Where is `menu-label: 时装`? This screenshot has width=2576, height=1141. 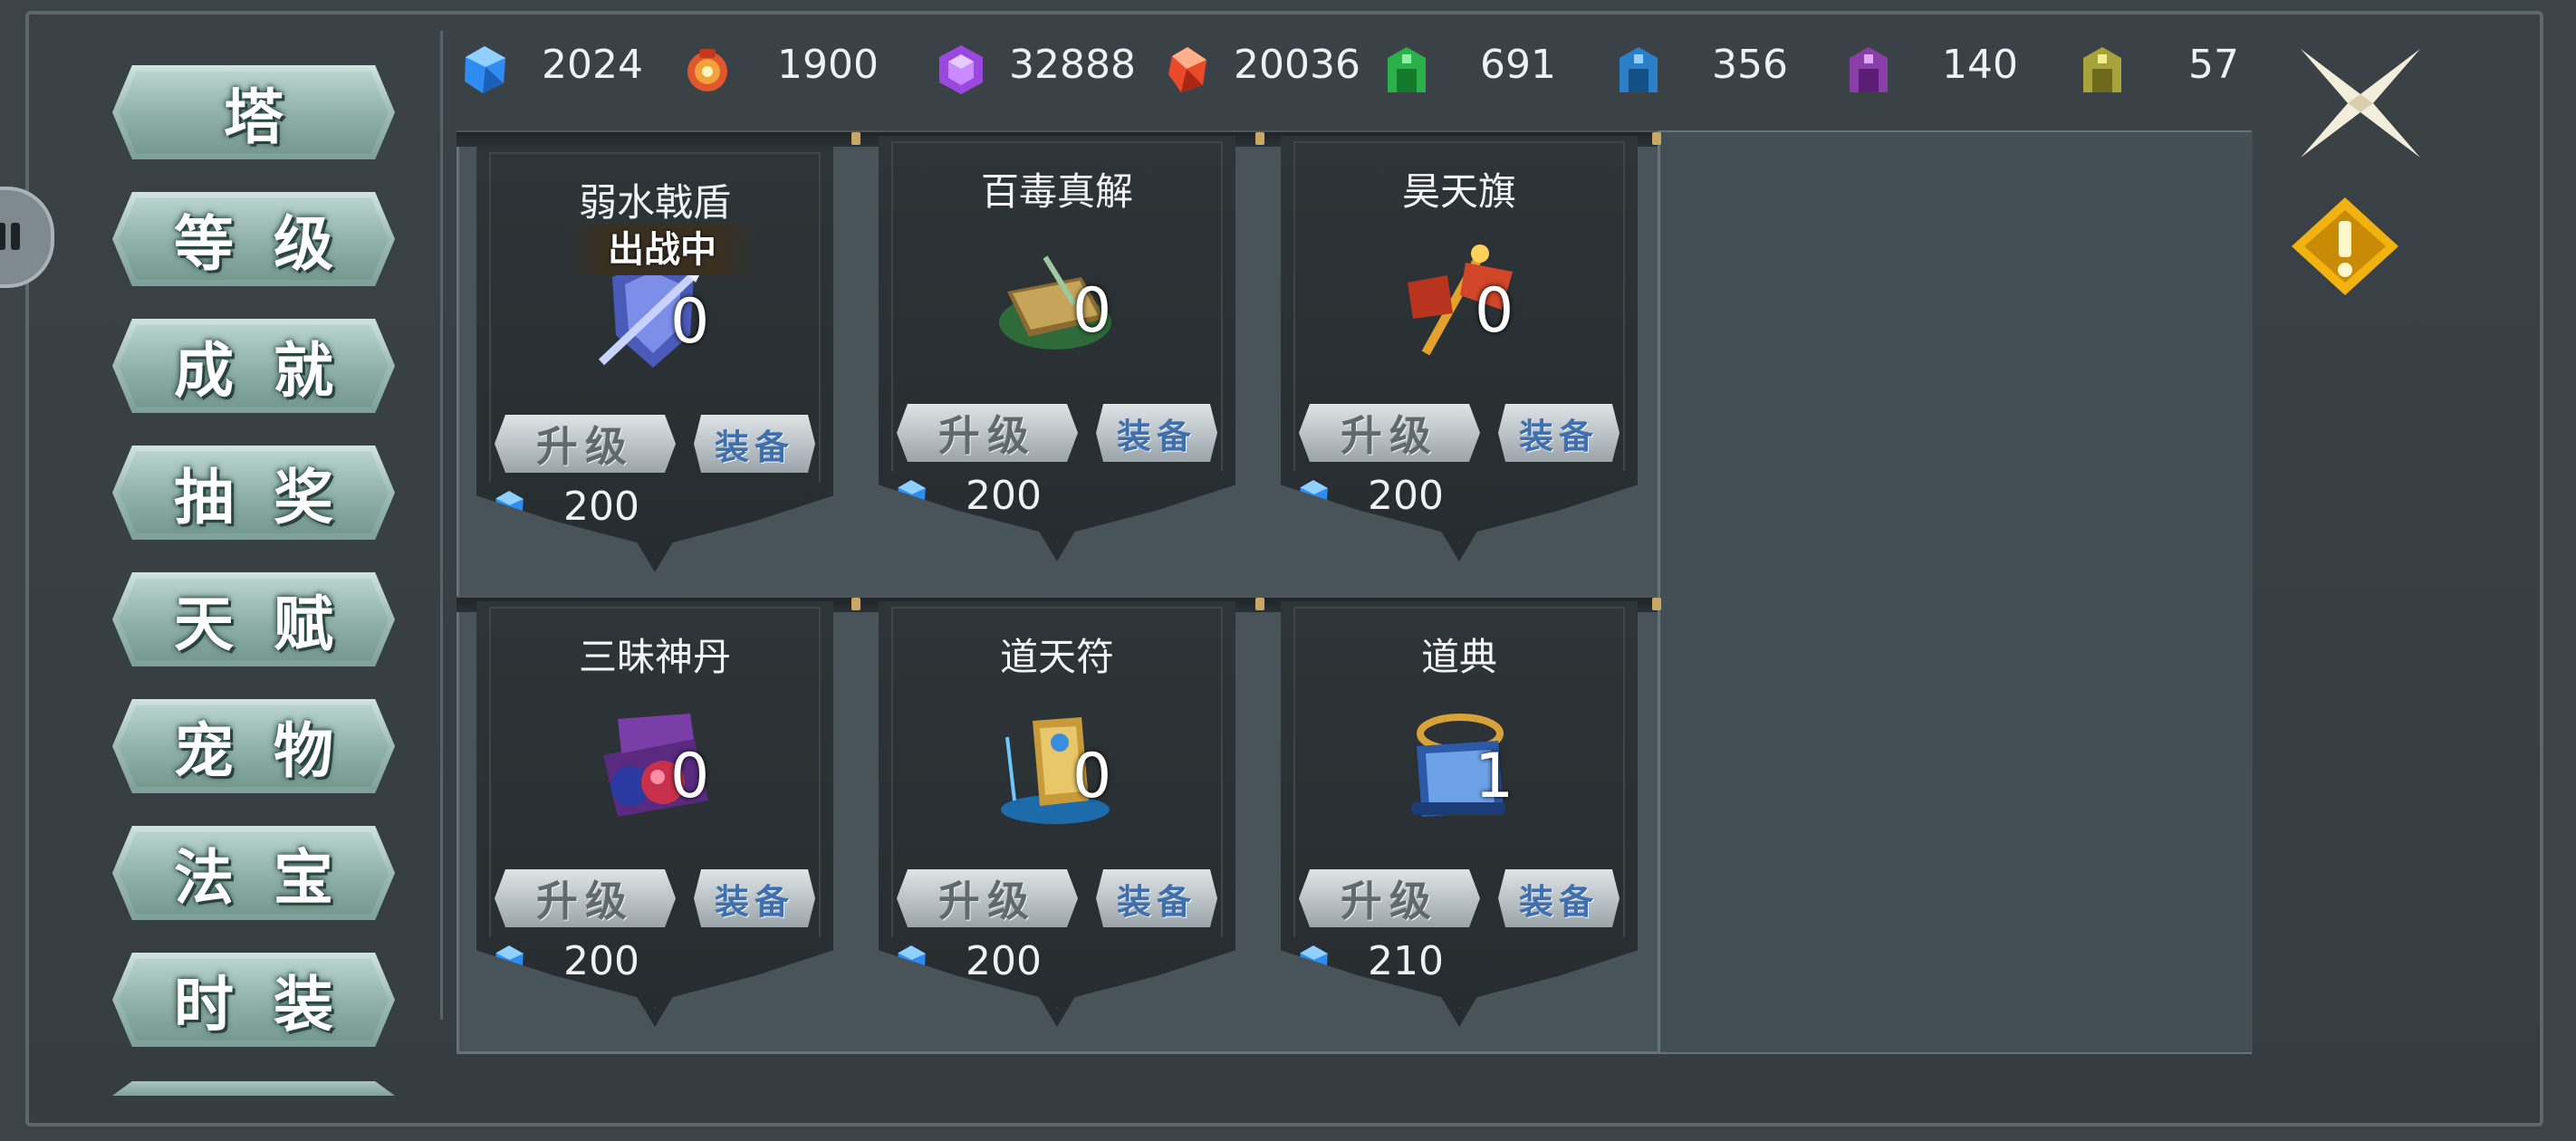
menu-label: 时装 is located at coordinates (273, 1005).